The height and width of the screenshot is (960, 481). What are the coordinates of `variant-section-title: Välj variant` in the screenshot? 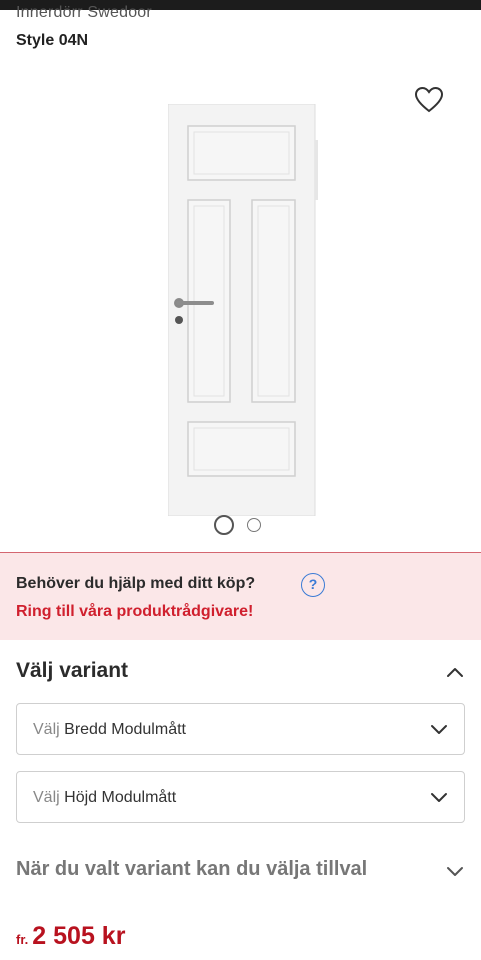 It's located at (72, 670).